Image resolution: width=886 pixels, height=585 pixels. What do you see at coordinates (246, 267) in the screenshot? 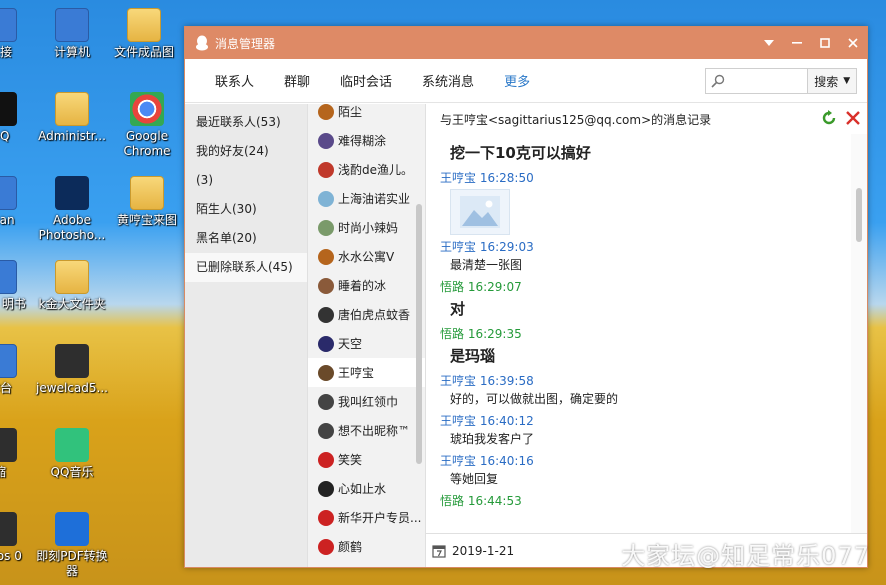
I see `category-deleted: 已删除联系人(45)` at bounding box center [246, 267].